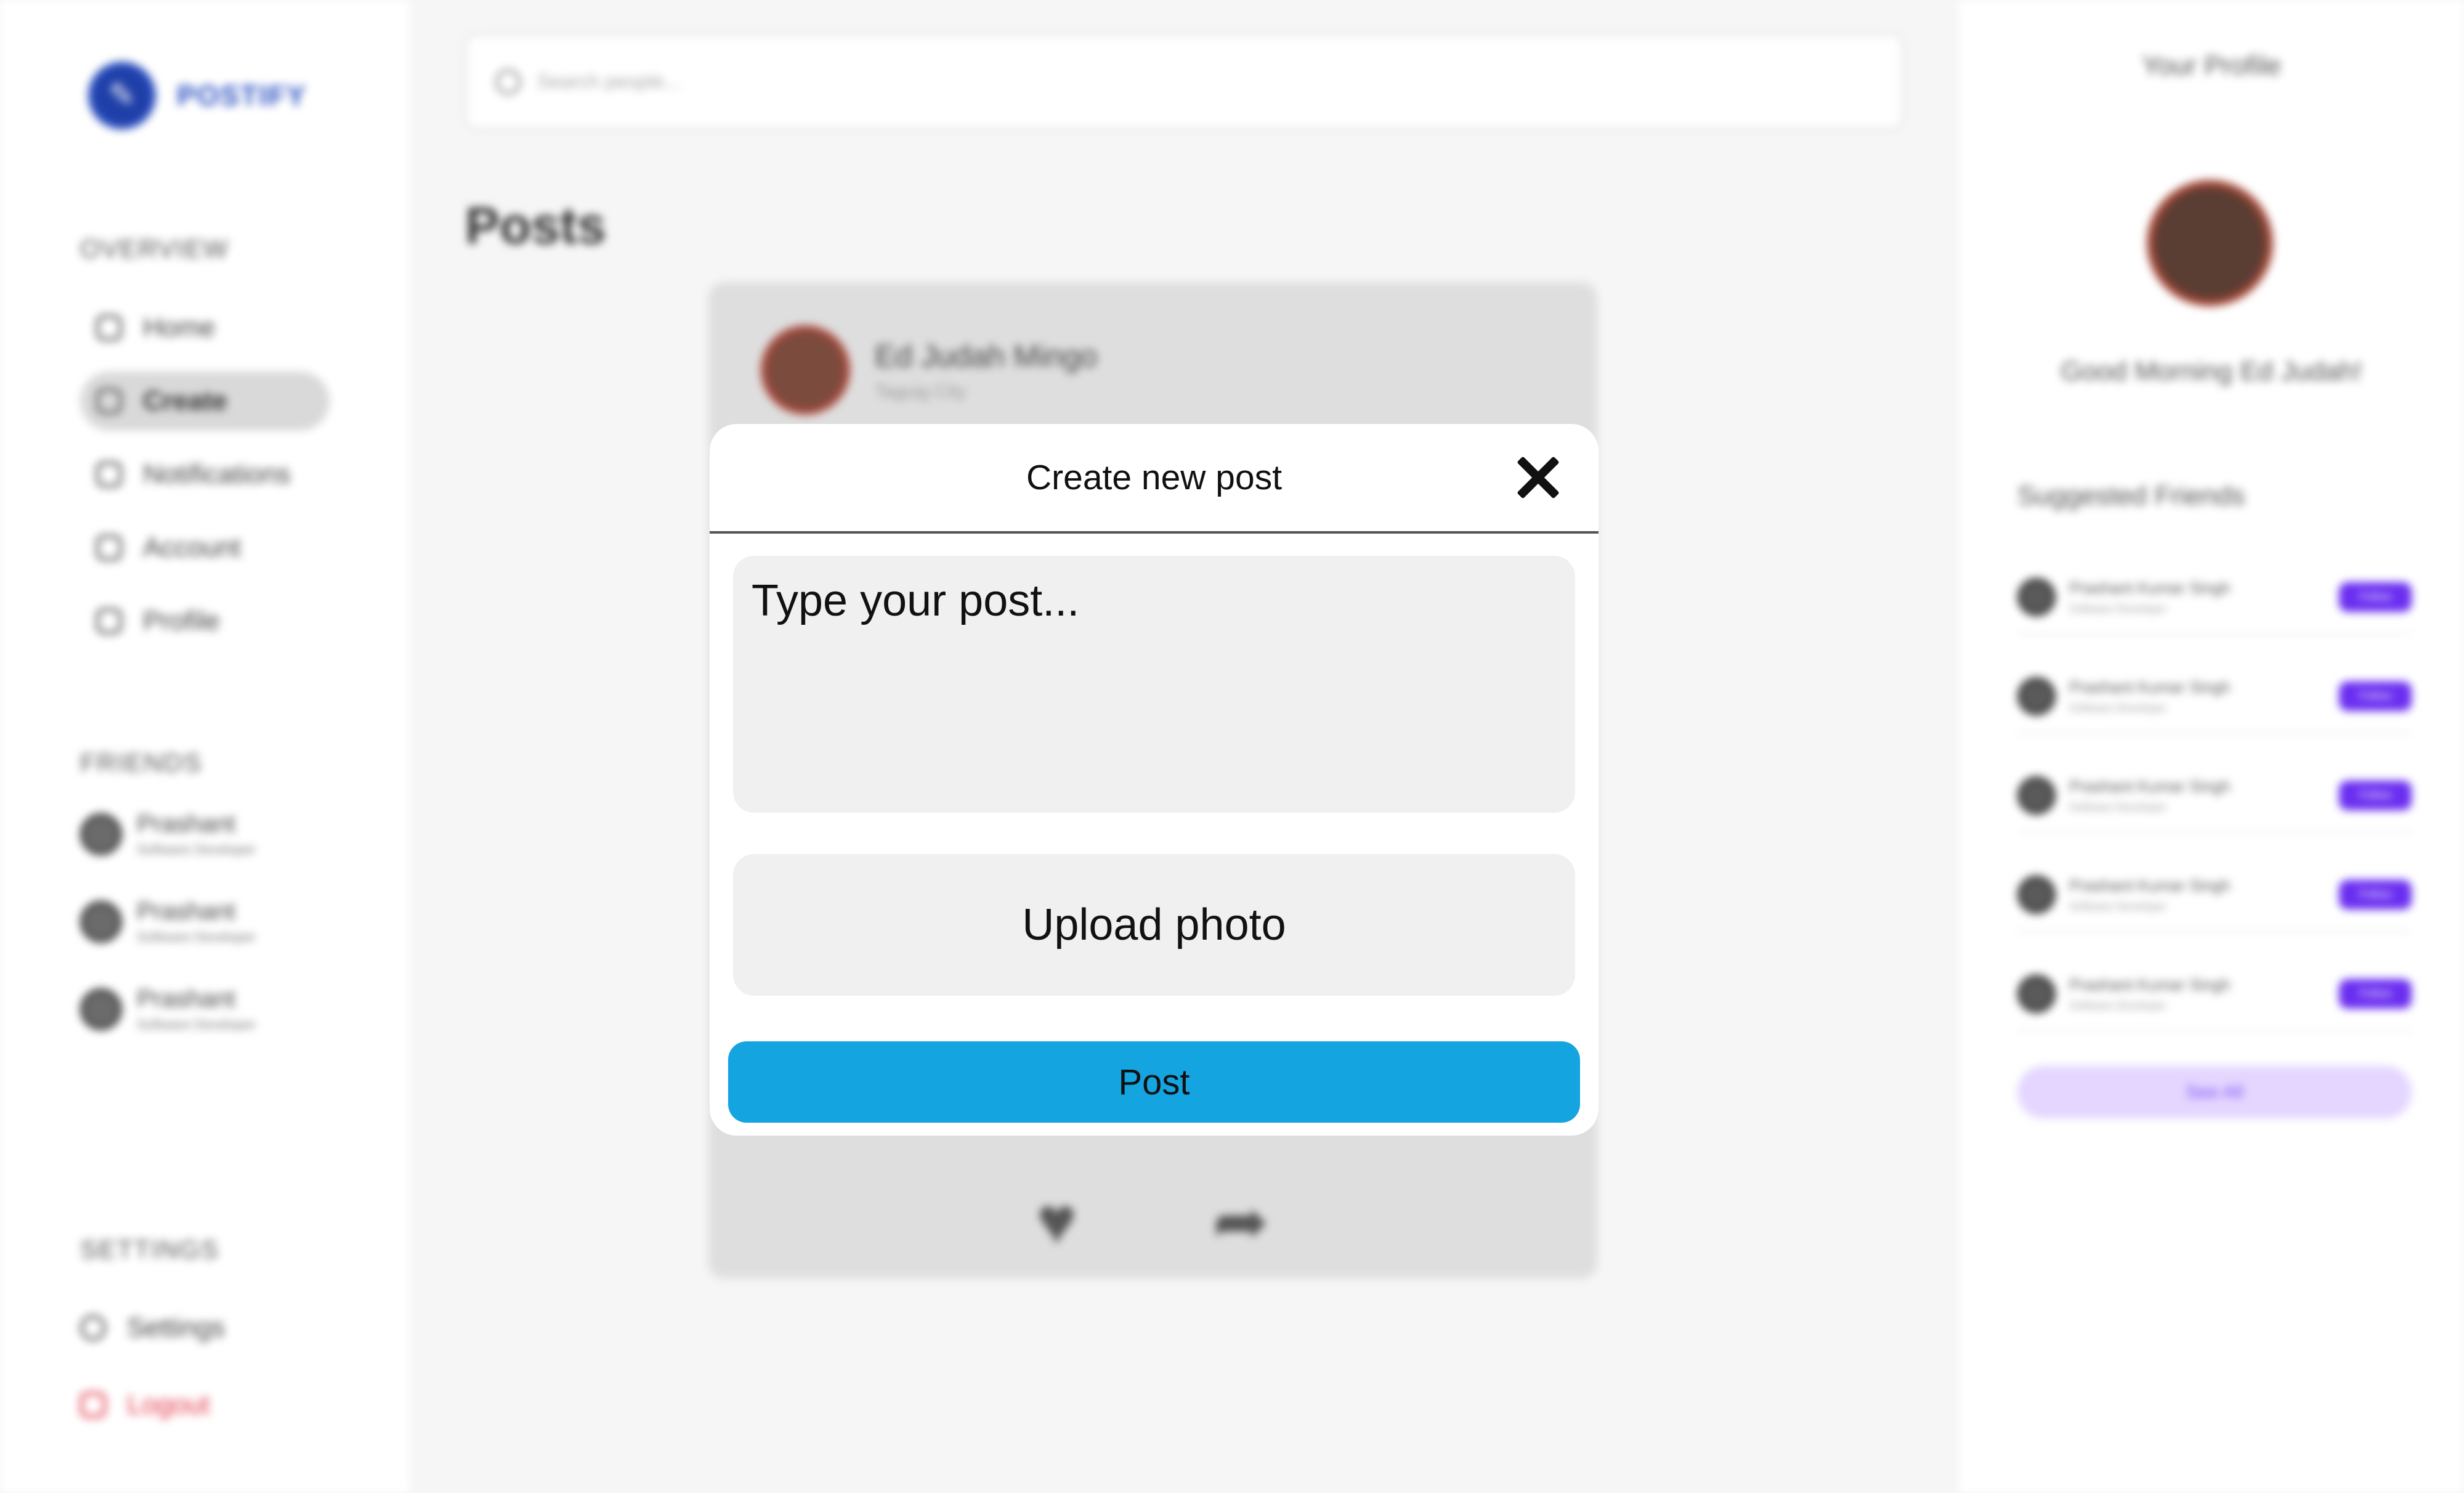  I want to click on sidebar-item-account: Account, so click(205, 547).